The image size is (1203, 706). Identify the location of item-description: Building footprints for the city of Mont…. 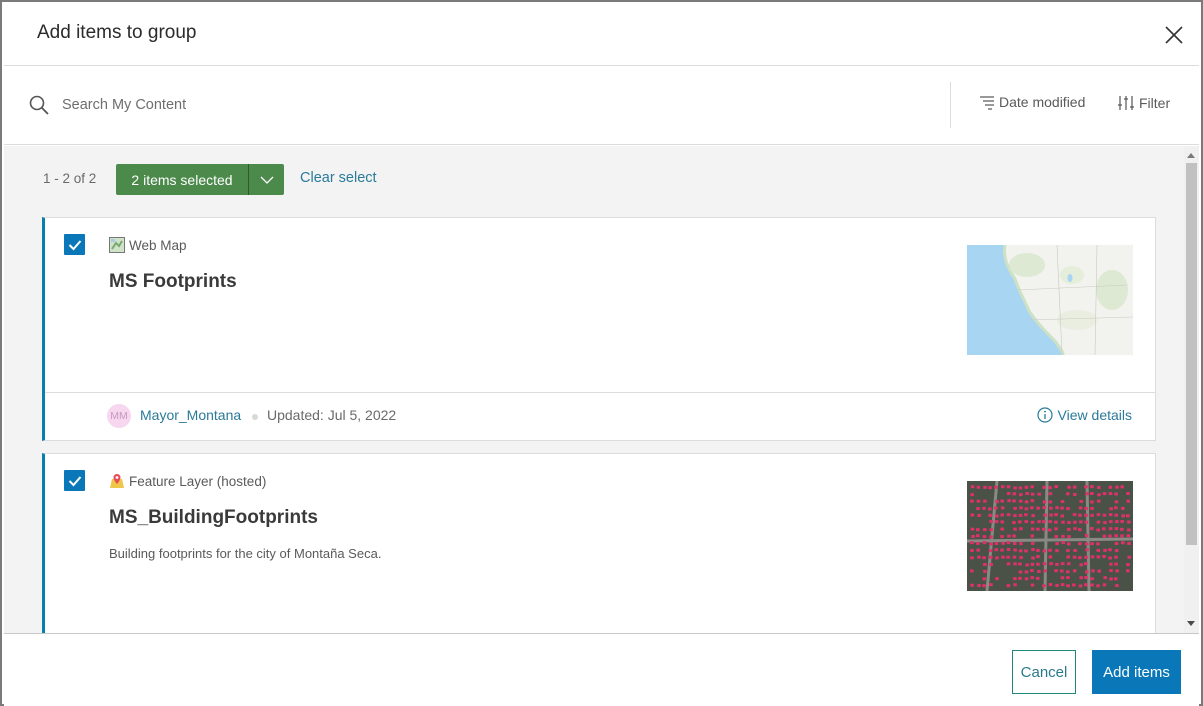
(245, 553).